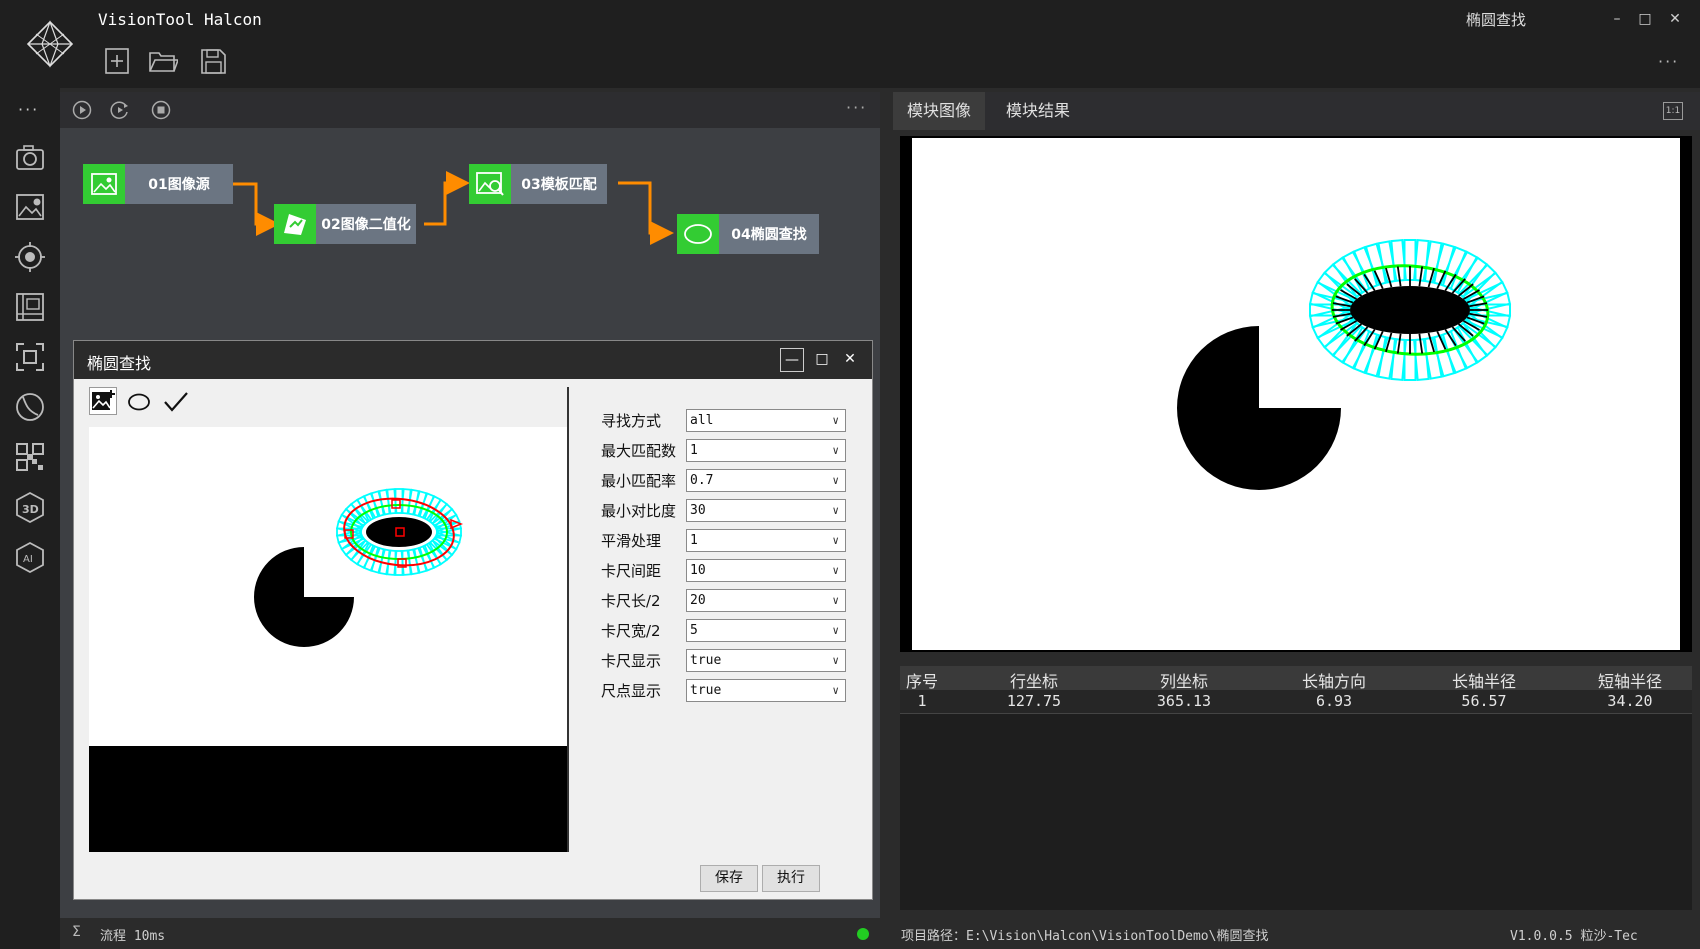  What do you see at coordinates (328, 639) in the screenshot?
I see `dialog-image-view` at bounding box center [328, 639].